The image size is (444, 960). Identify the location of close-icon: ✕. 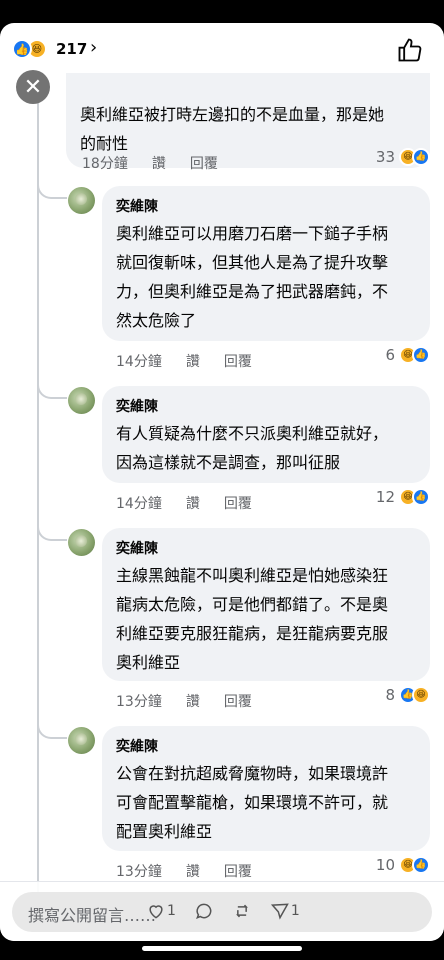
(33, 87).